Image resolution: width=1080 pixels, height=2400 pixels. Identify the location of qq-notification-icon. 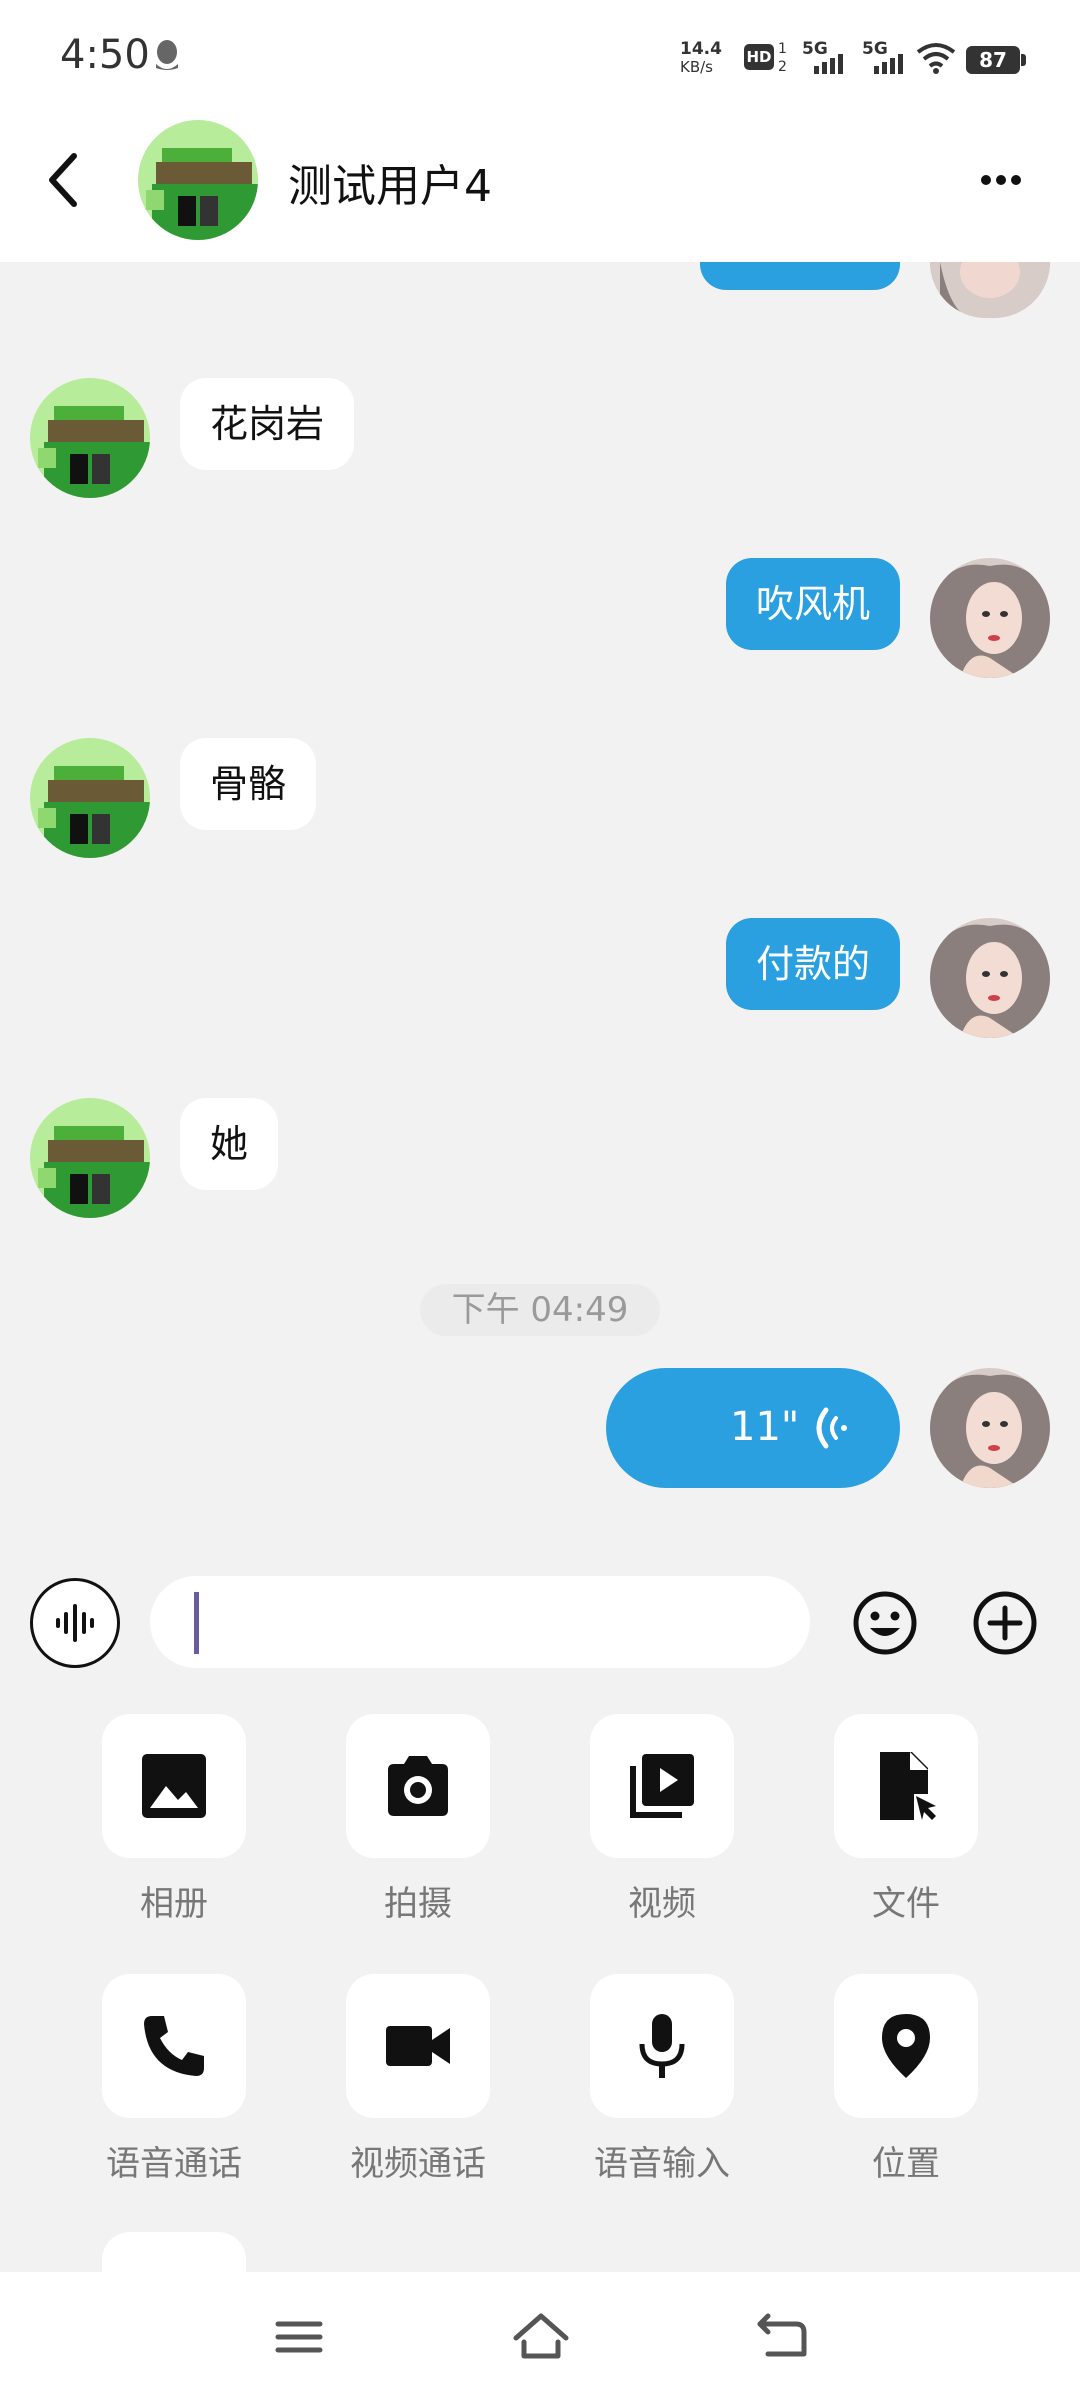
(167, 55).